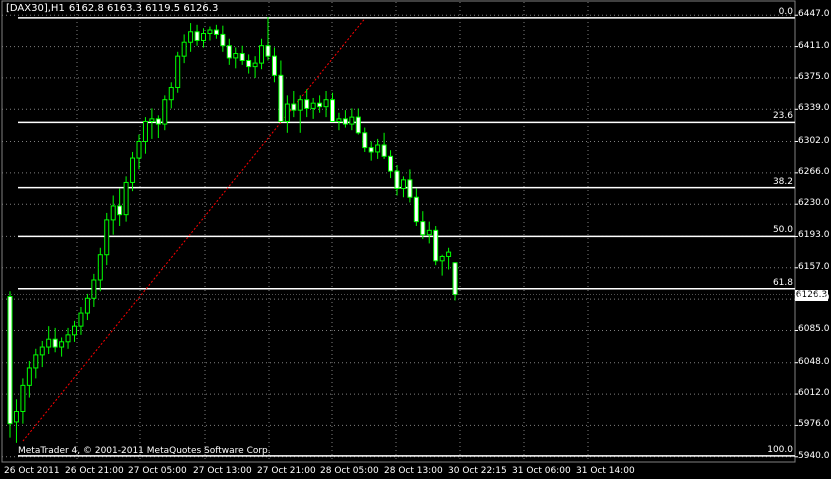 The image size is (831, 479). What do you see at coordinates (222, 471) in the screenshot?
I see `time-axis-label: 27 Oct 13:00` at bounding box center [222, 471].